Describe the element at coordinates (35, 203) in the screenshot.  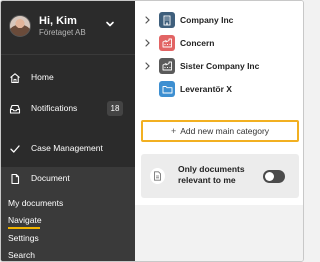
I see `subnav-item-my-documents: My documents` at that location.